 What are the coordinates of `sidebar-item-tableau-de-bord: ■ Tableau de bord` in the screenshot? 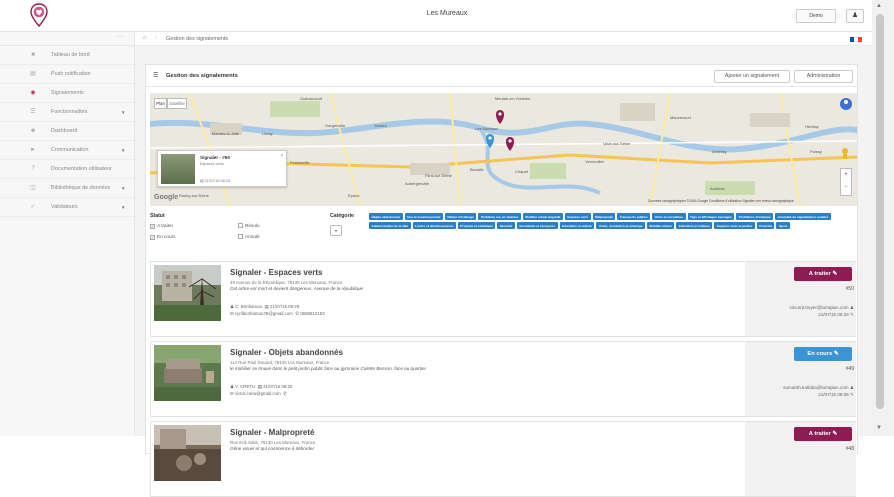 It's located at (67, 55).